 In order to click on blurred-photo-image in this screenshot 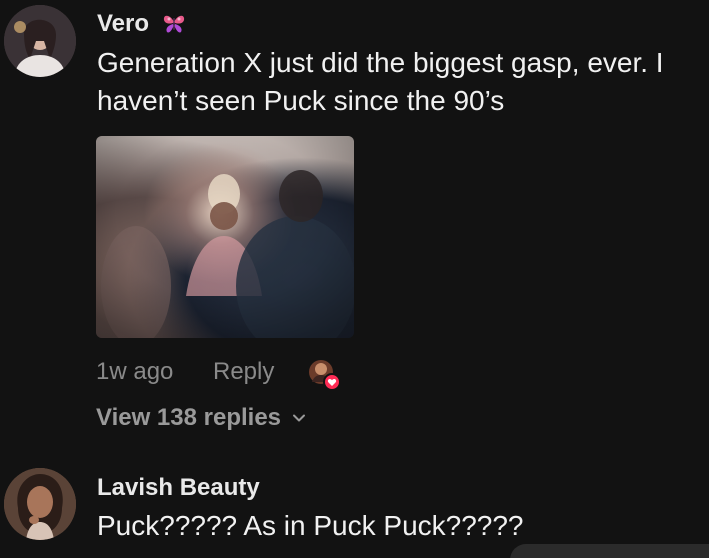, I will do `click(225, 237)`.